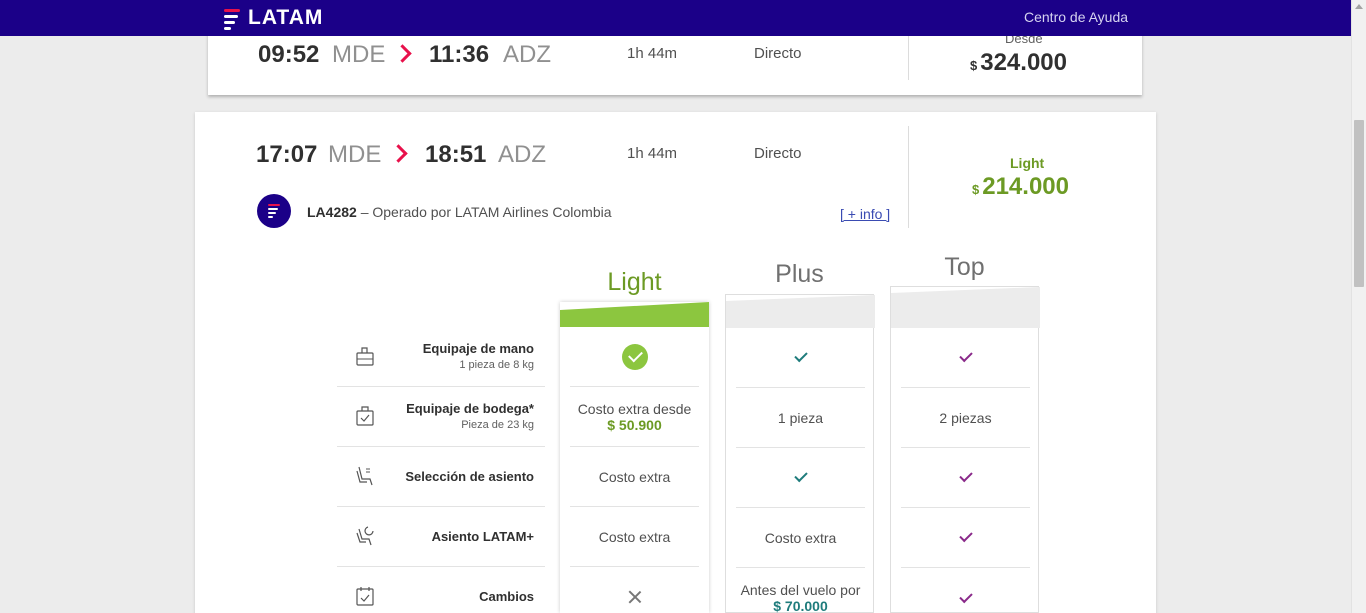  Describe the element at coordinates (1023, 62) in the screenshot. I see `price-amount: 324.000` at that location.